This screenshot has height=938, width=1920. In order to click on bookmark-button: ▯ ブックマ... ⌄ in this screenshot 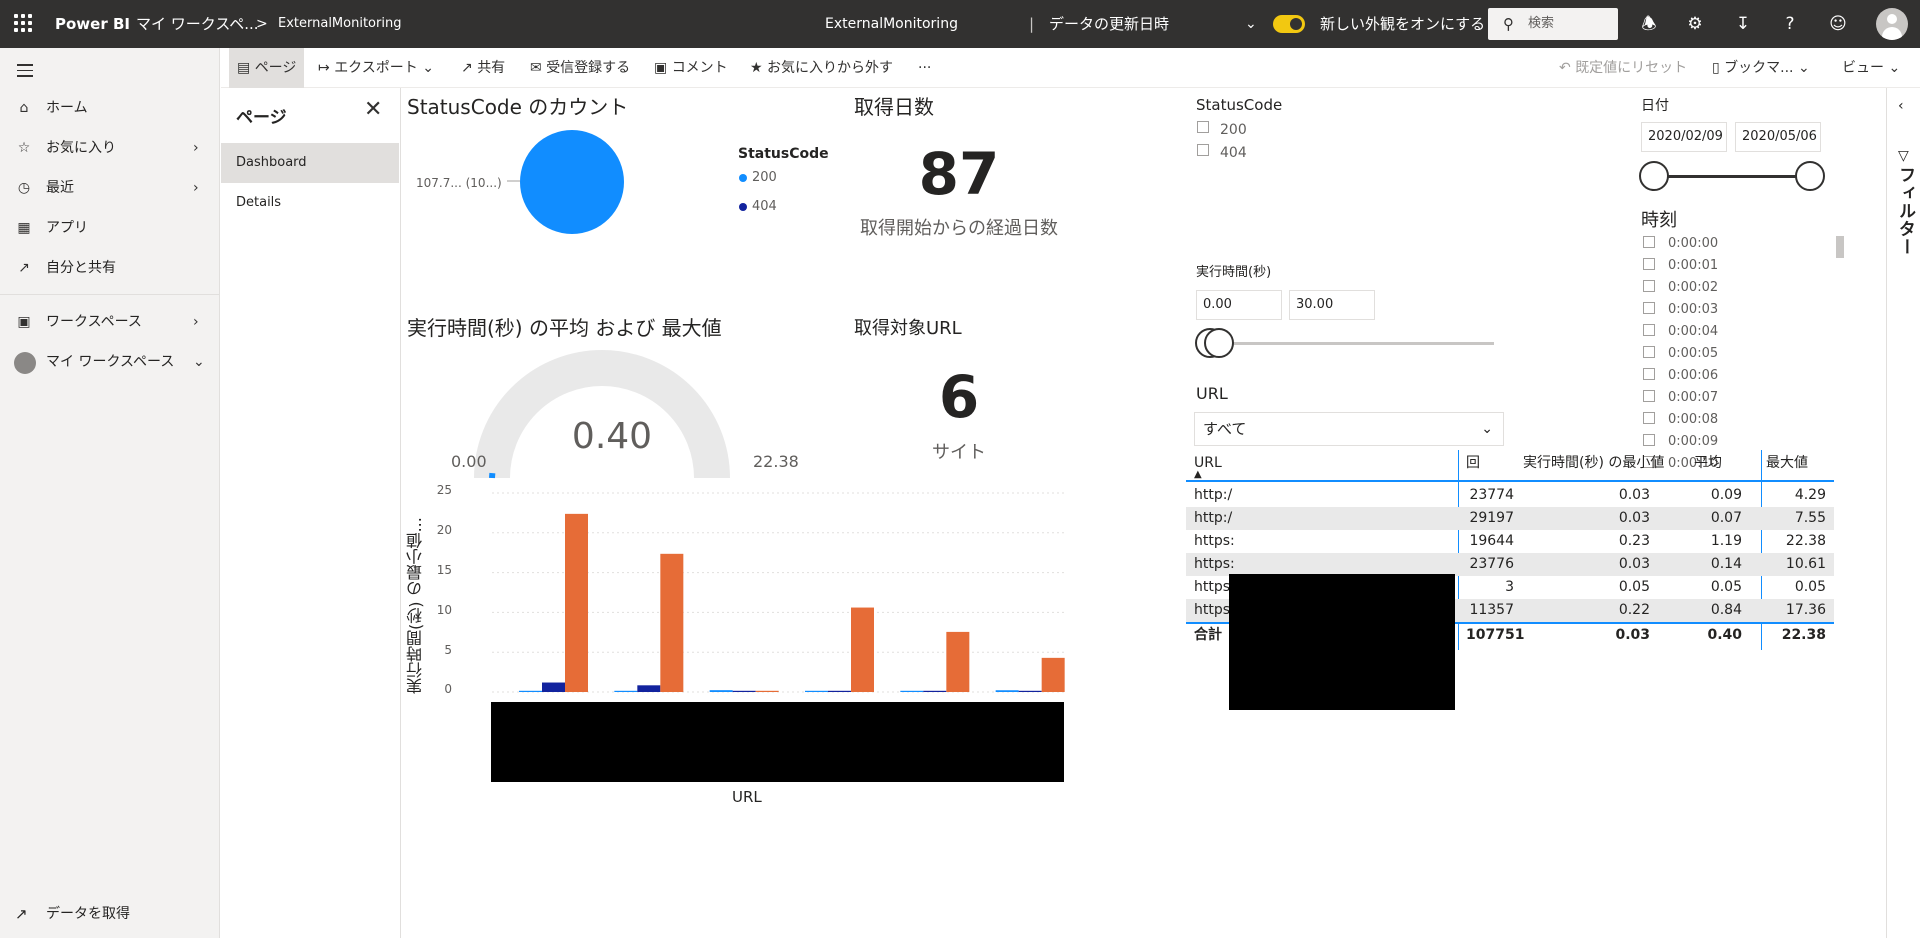, I will do `click(1761, 68)`.